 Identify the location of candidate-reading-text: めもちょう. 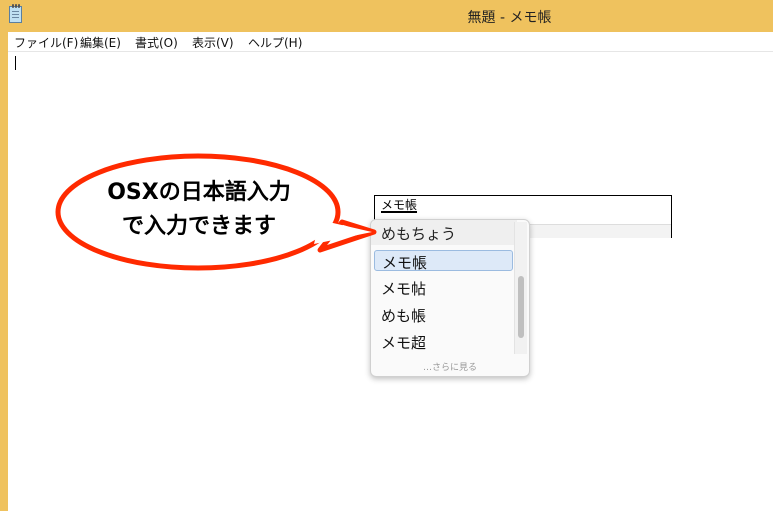
(419, 234).